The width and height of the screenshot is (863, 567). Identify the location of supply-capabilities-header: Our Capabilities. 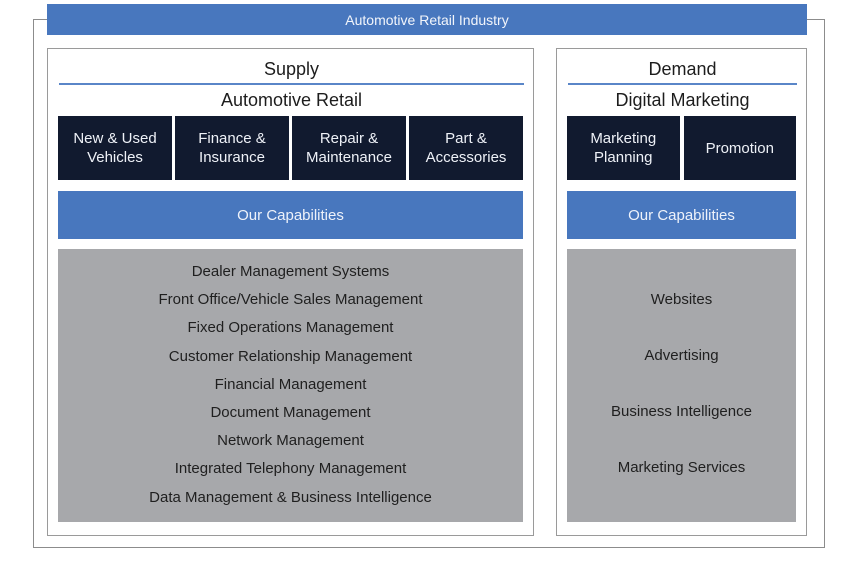
(290, 215).